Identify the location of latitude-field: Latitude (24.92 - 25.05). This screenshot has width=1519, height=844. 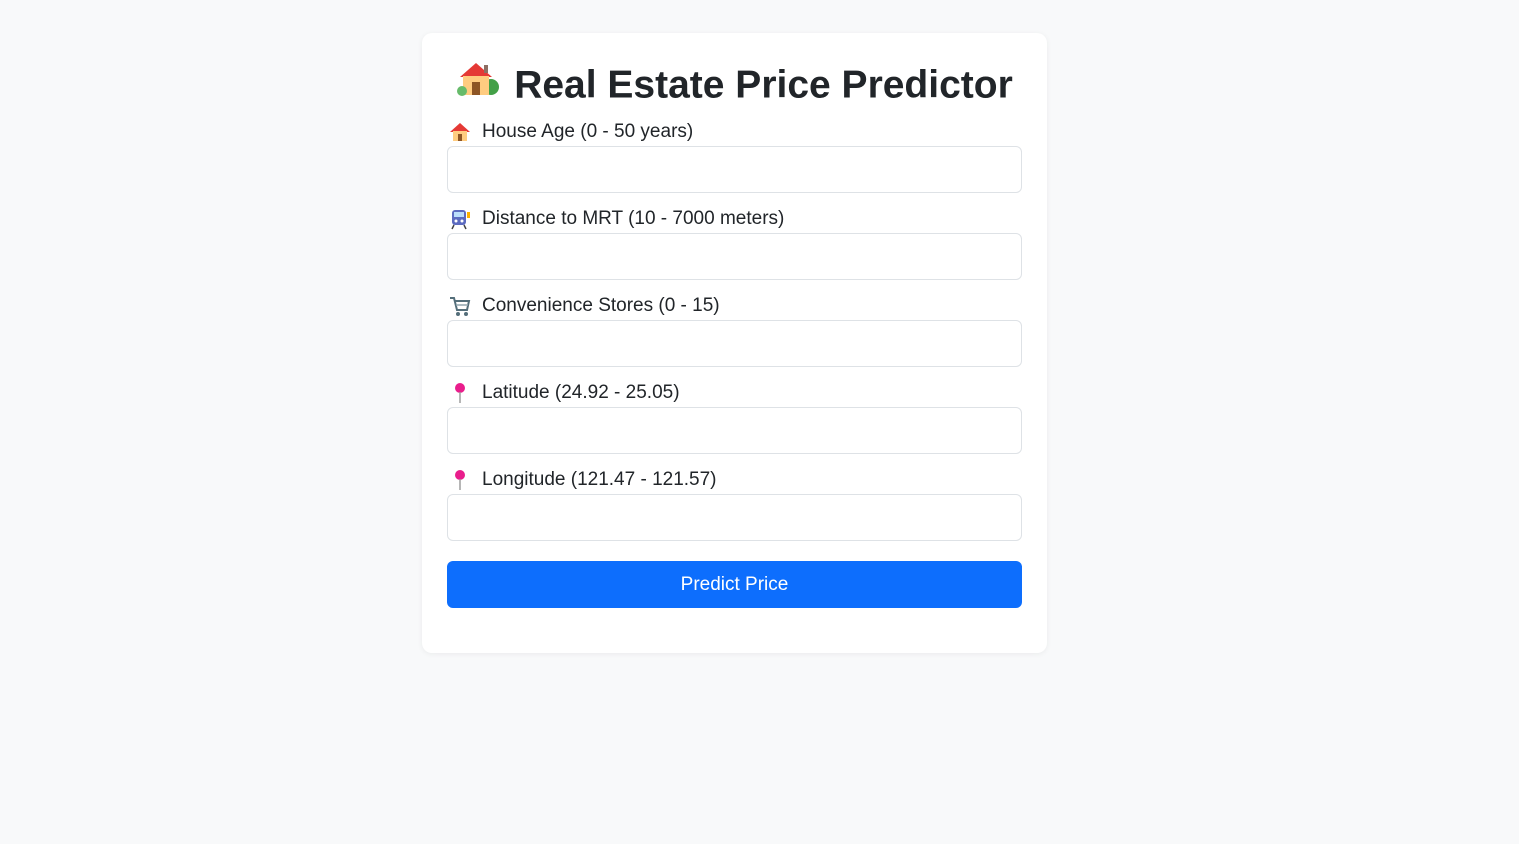
(734, 417).